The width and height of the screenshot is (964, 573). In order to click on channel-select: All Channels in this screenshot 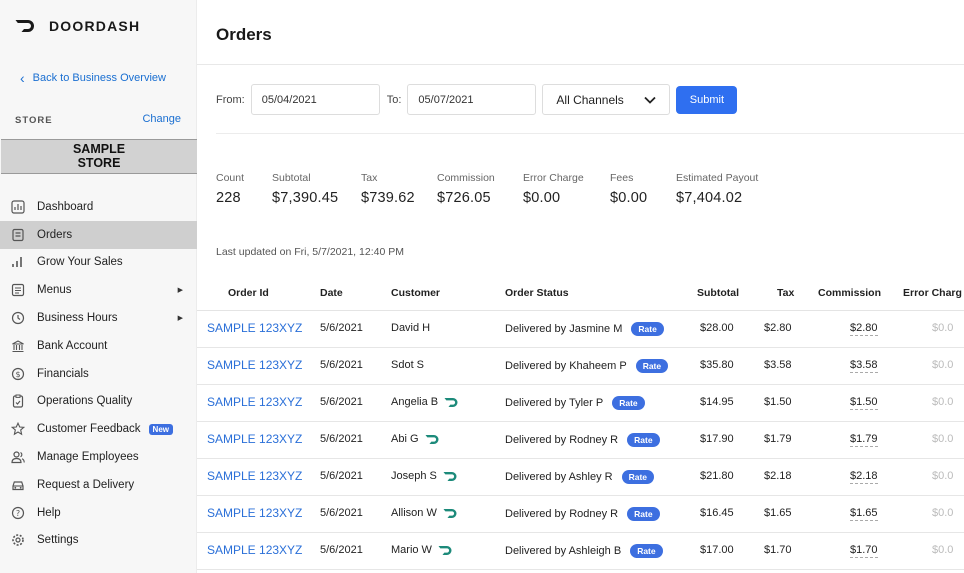, I will do `click(606, 99)`.